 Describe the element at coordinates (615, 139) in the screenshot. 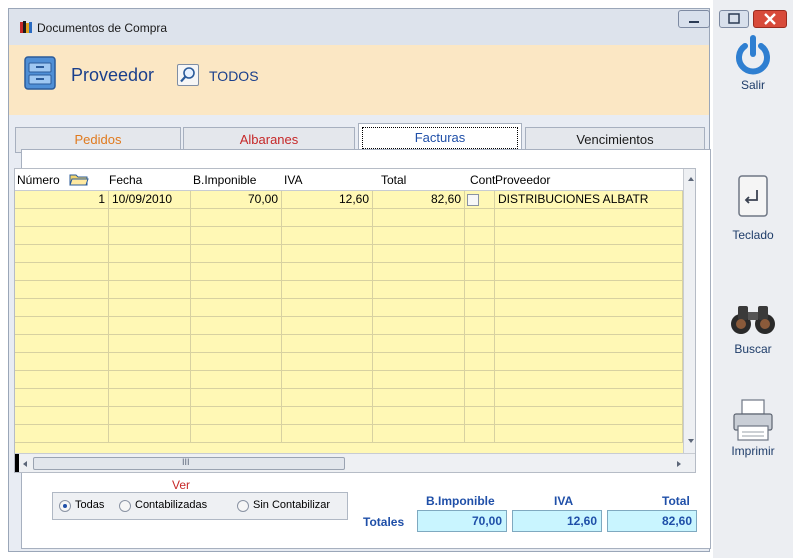

I see `tab-label: Vencimientos` at that location.